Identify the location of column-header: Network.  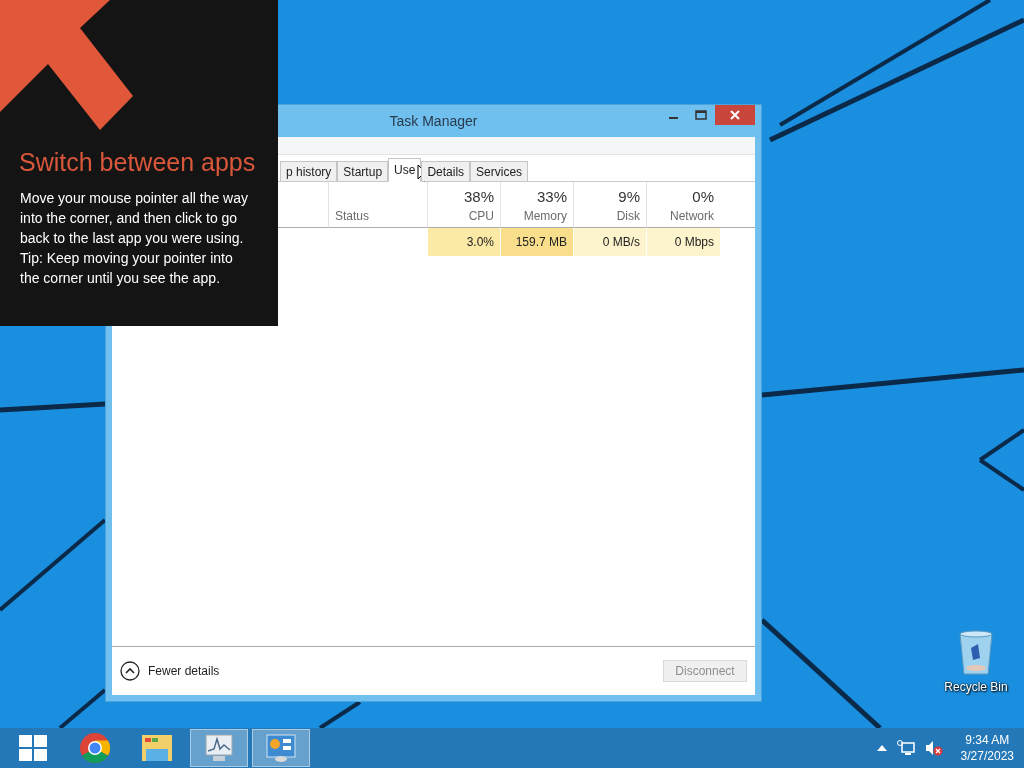
(683, 216).